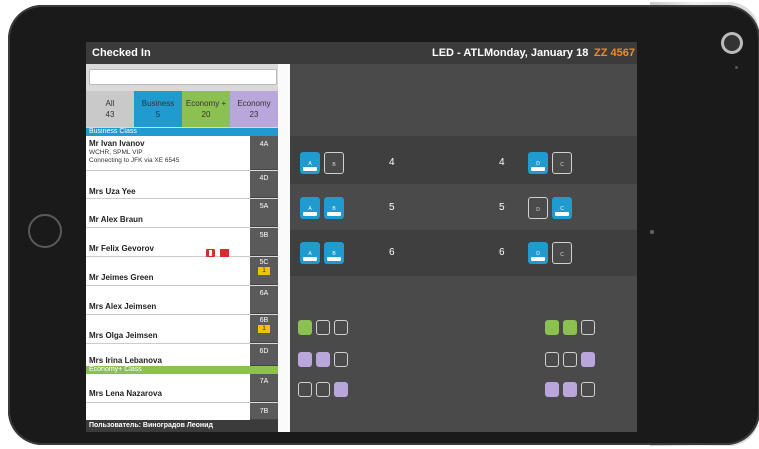  What do you see at coordinates (254, 109) in the screenshot?
I see `filter-economy: Economy 23` at bounding box center [254, 109].